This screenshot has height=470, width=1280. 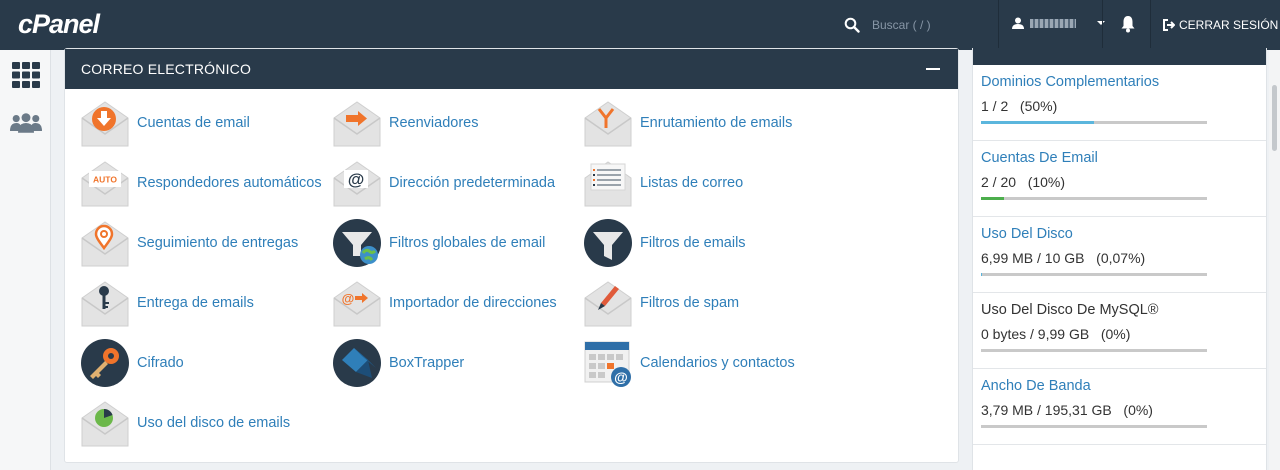 What do you see at coordinates (608, 124) in the screenshot?
I see `email-routing-icon` at bounding box center [608, 124].